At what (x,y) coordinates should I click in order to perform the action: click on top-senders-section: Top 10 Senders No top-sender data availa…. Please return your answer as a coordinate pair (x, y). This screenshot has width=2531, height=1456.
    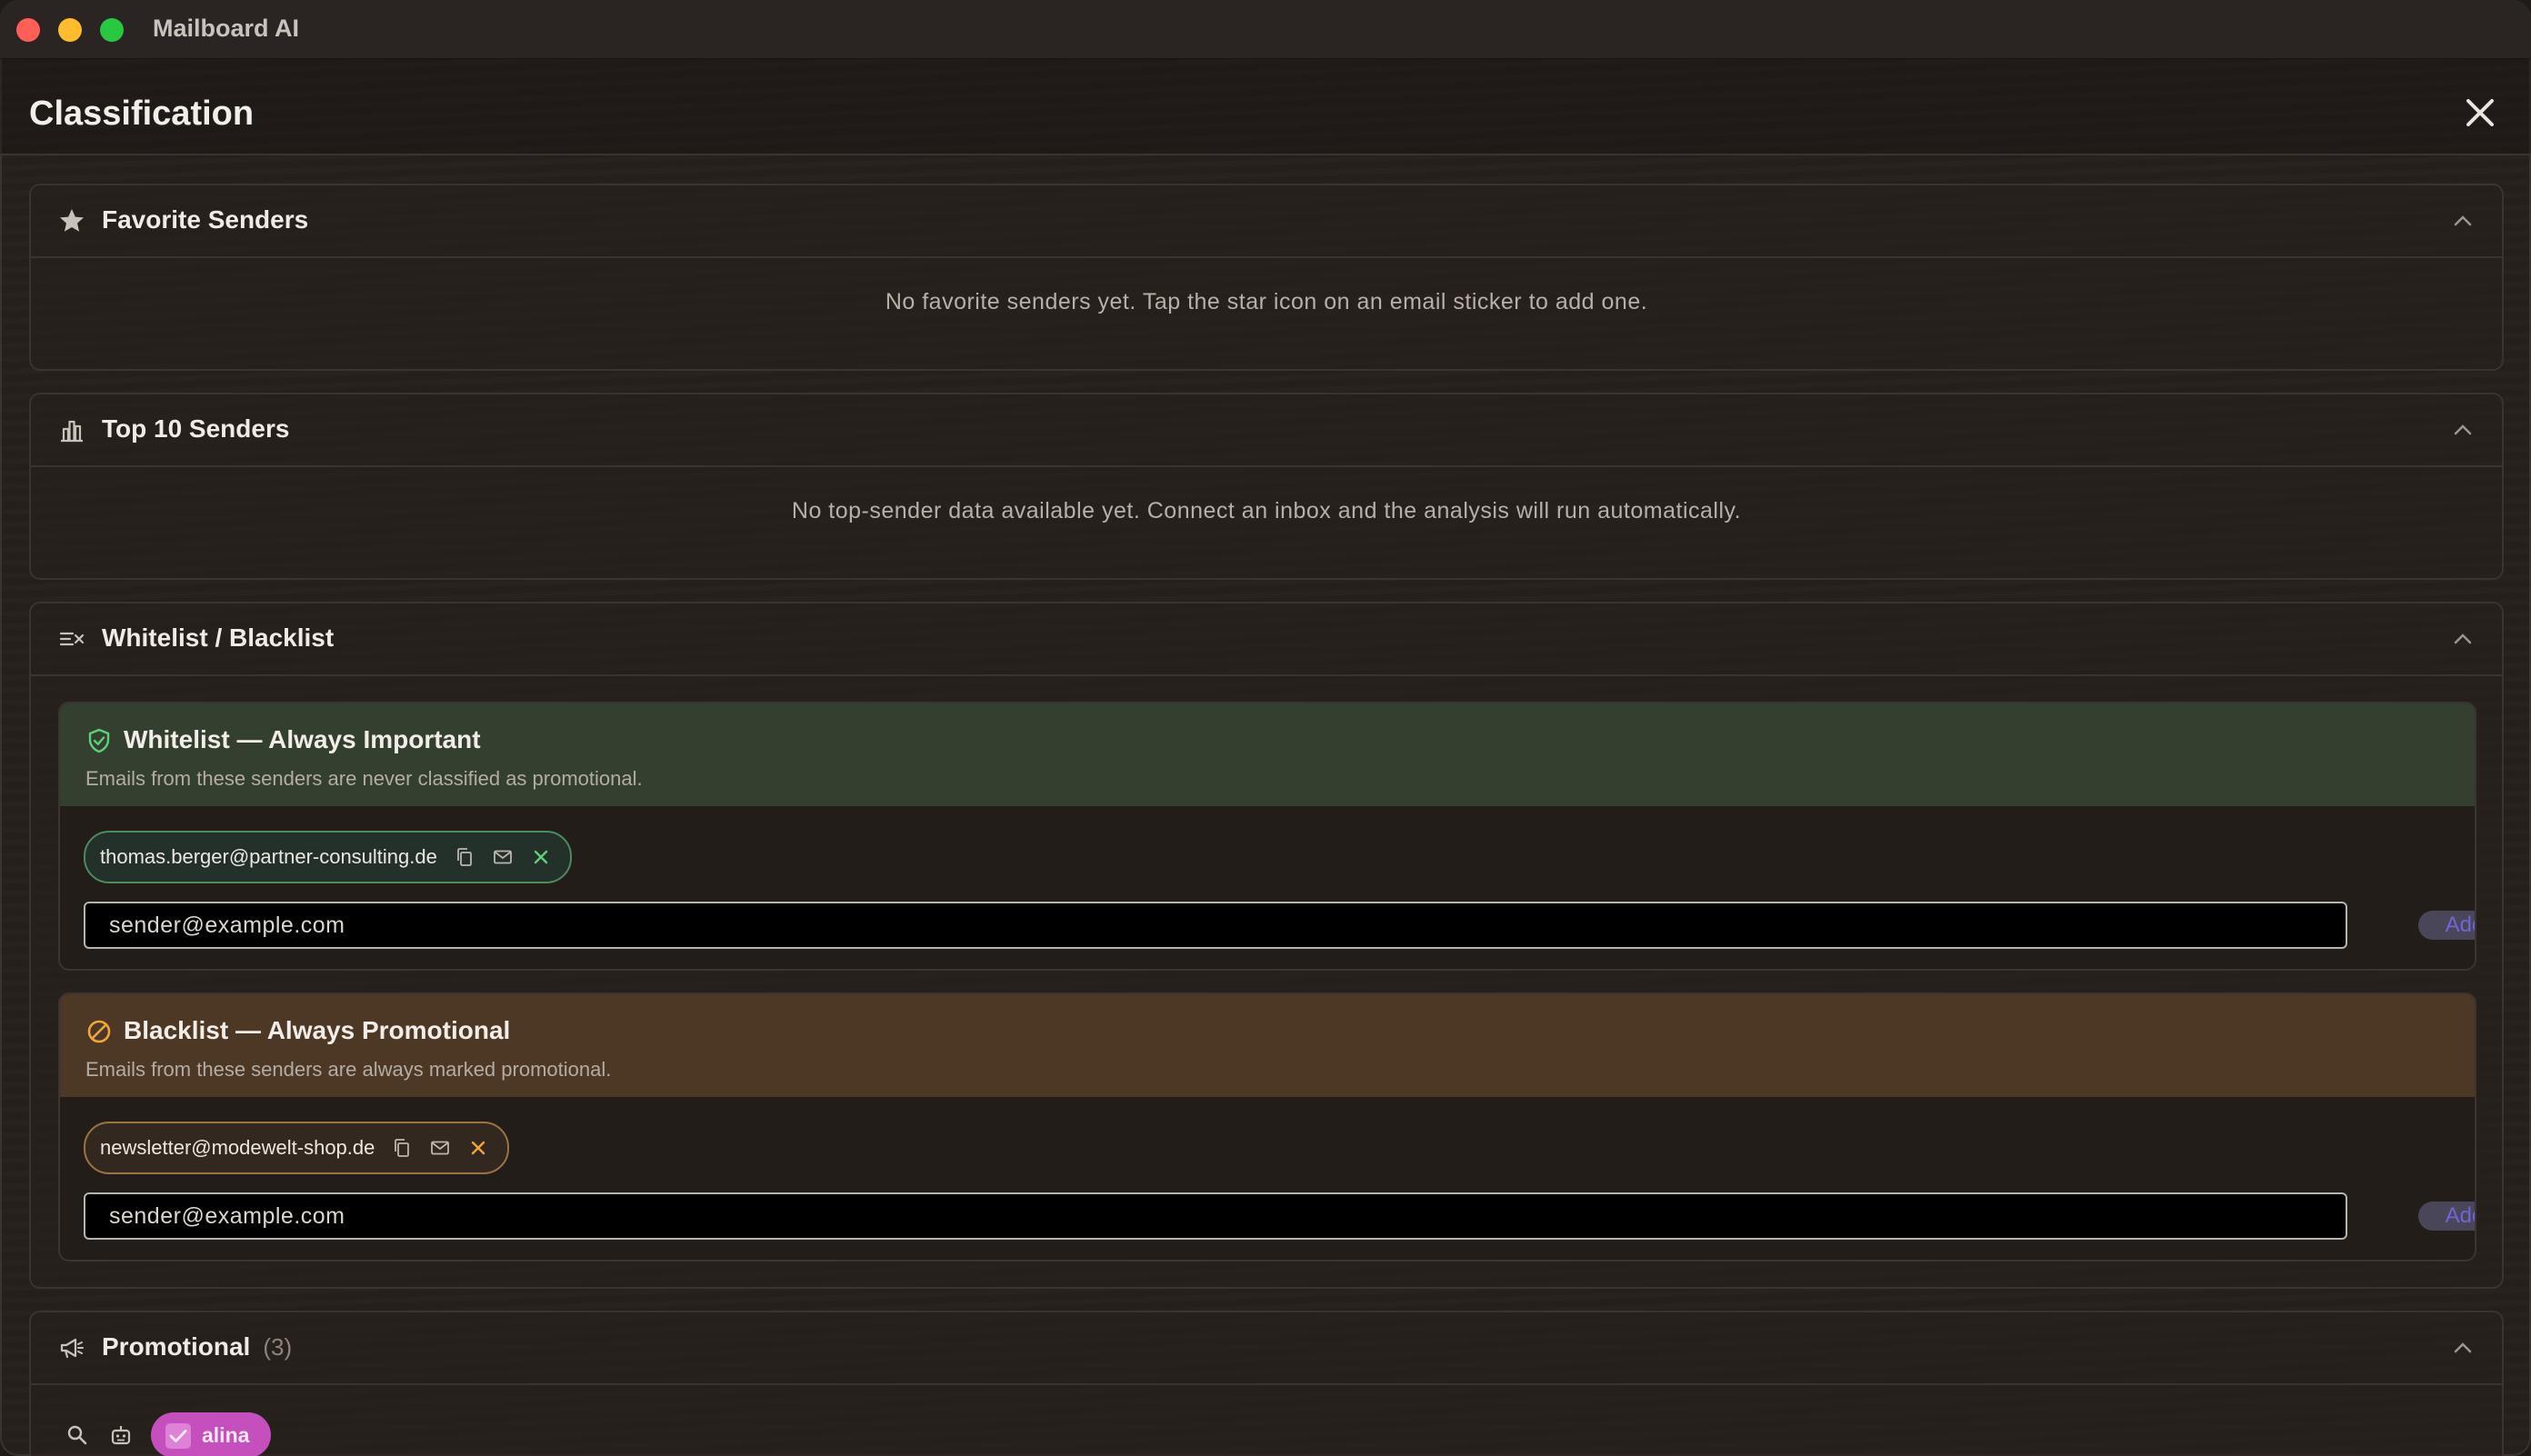
    Looking at the image, I should click on (1267, 487).